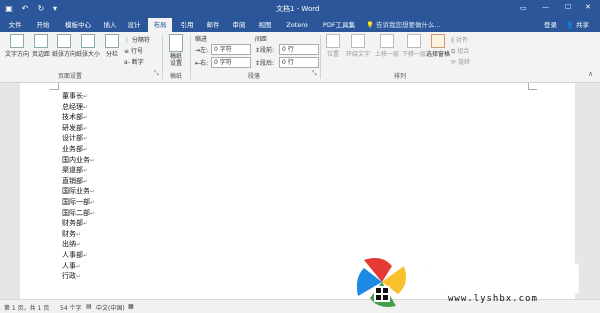  Describe the element at coordinates (41, 41) in the screenshot. I see `margins-icon` at that location.